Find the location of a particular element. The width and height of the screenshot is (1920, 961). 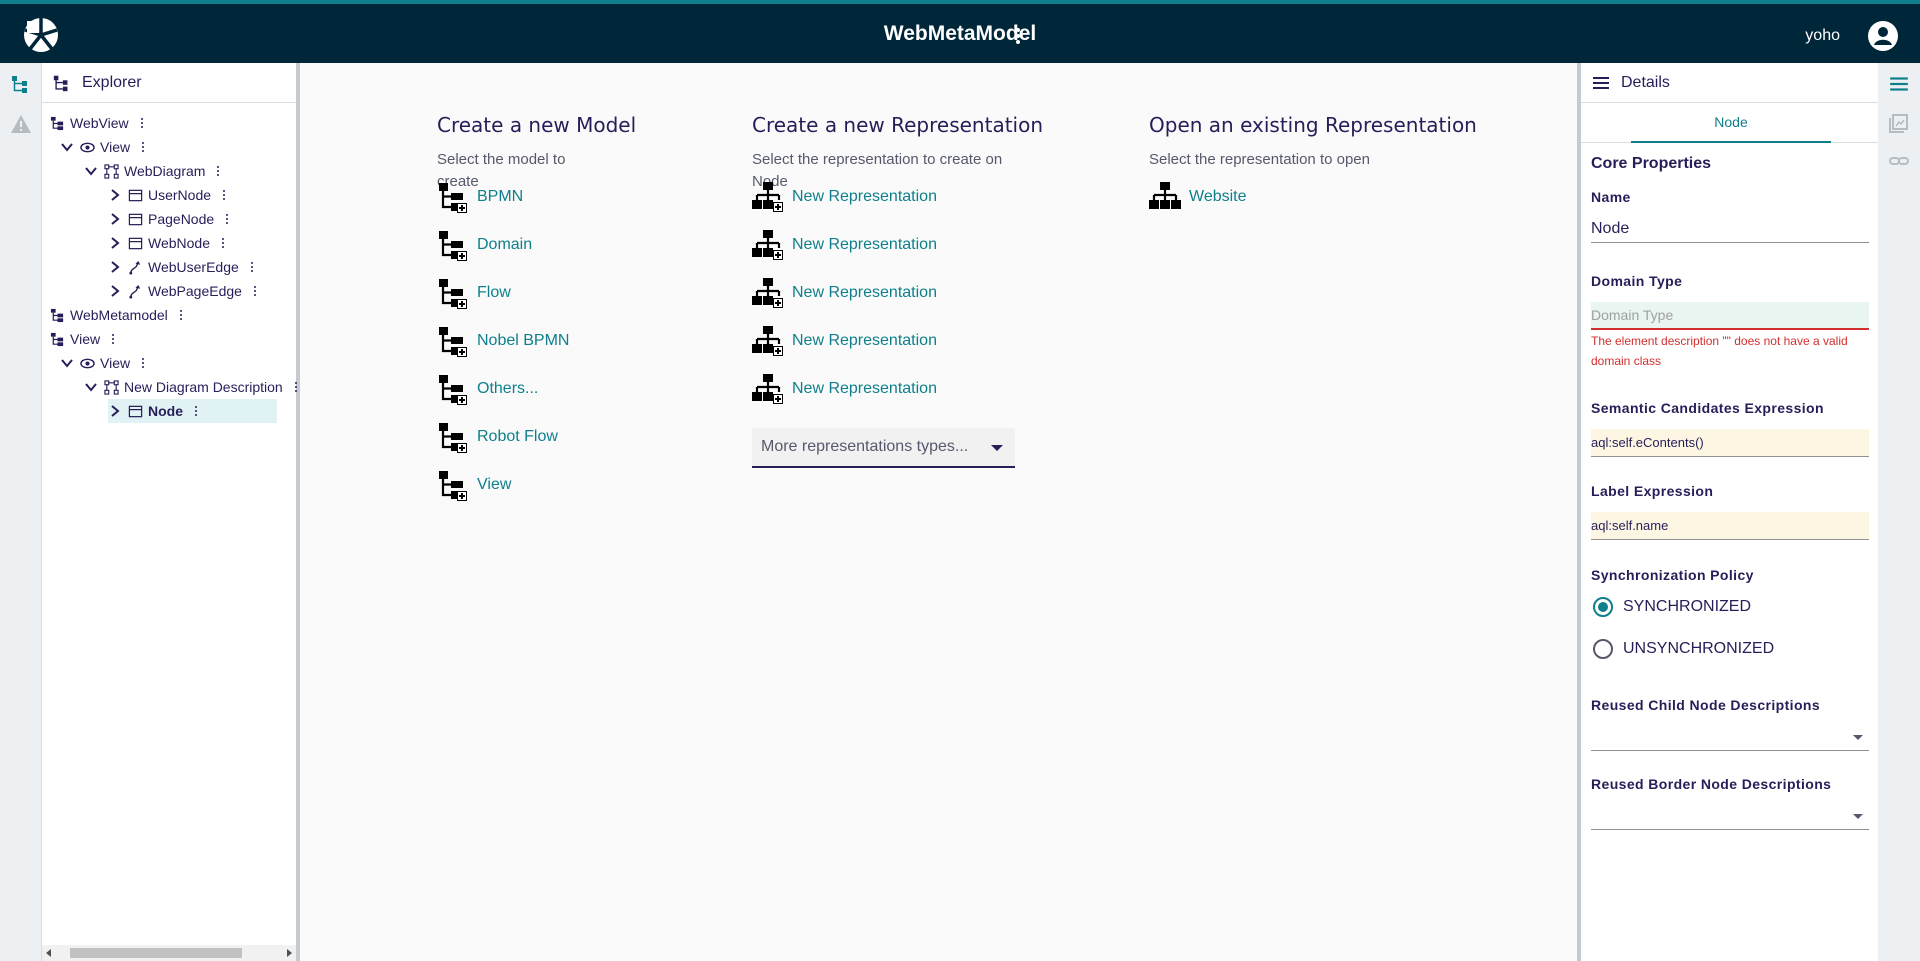

tree-item: WebPageEdge is located at coordinates (183, 291).